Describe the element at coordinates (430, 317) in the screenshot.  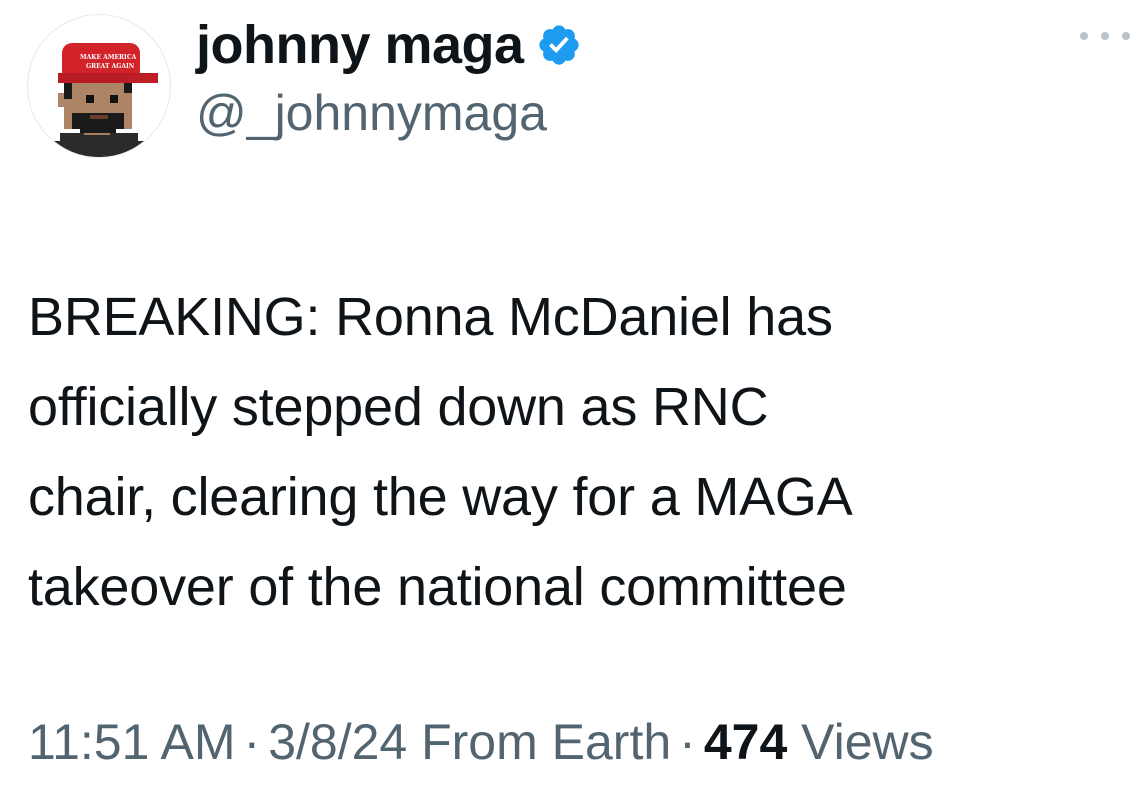
I see `tweet-text-line: BREAKING: Ronna McDaniel has` at that location.